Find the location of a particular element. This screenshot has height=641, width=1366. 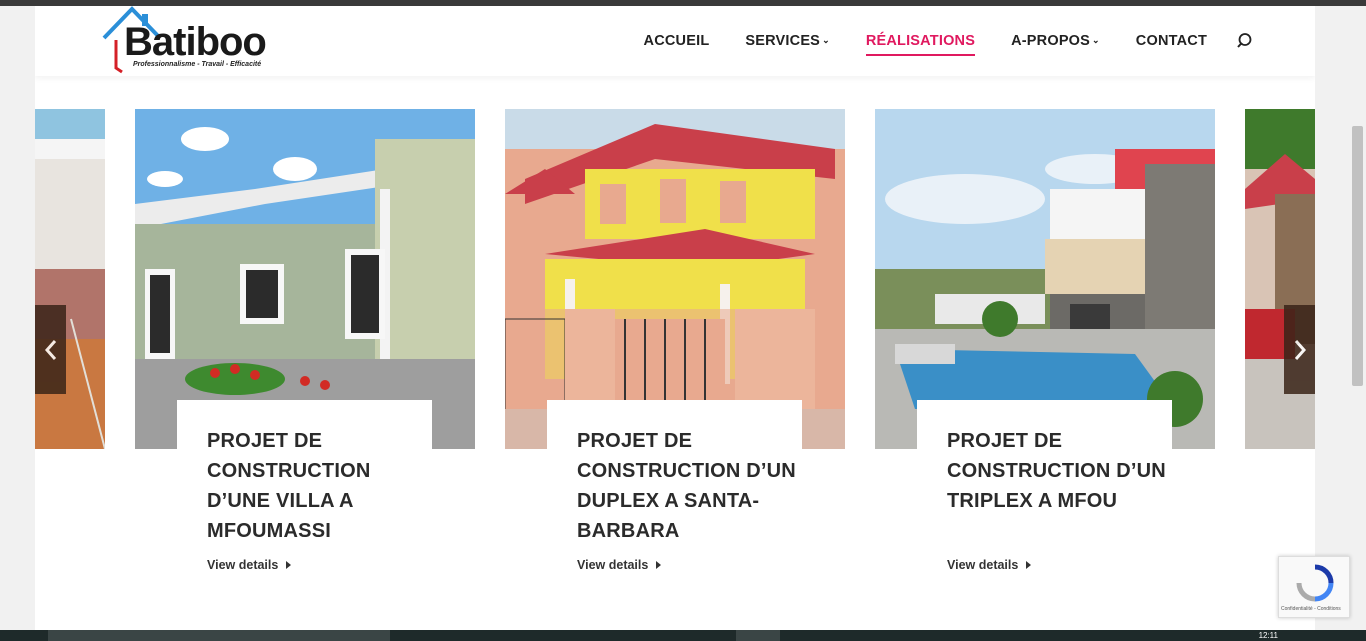

carousel-prev-button is located at coordinates (50, 349).